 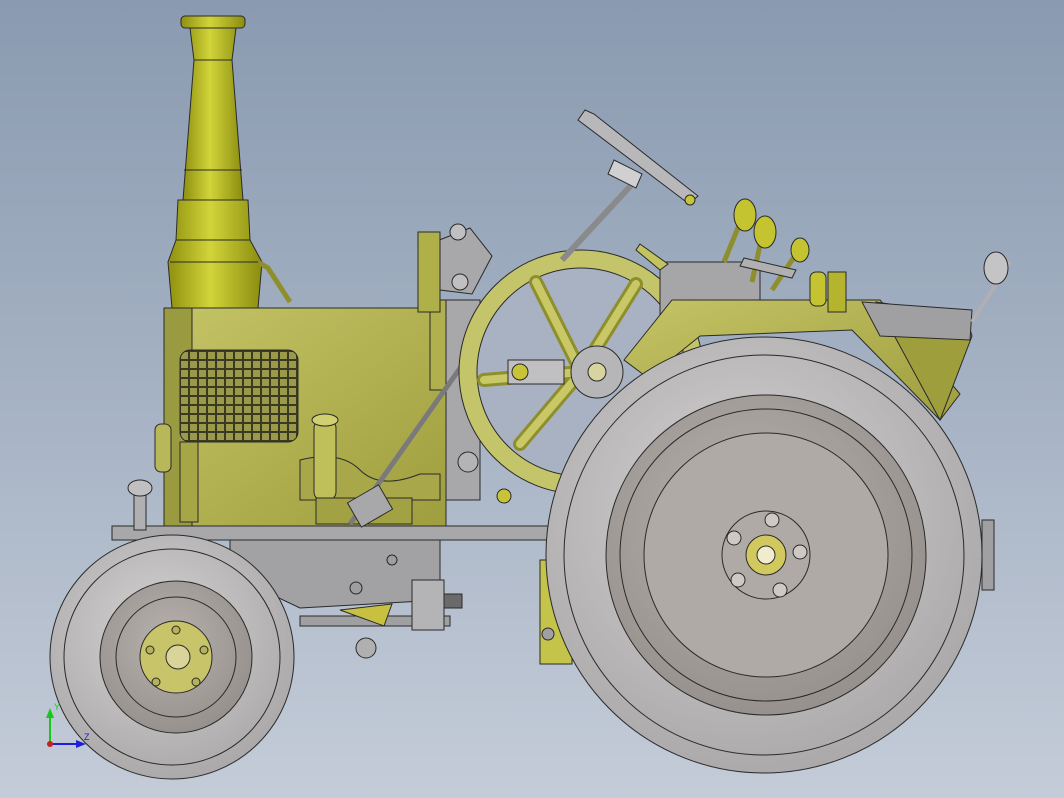 What do you see at coordinates (70, 726) in the screenshot?
I see `coordinate-triad: Y Z` at bounding box center [70, 726].